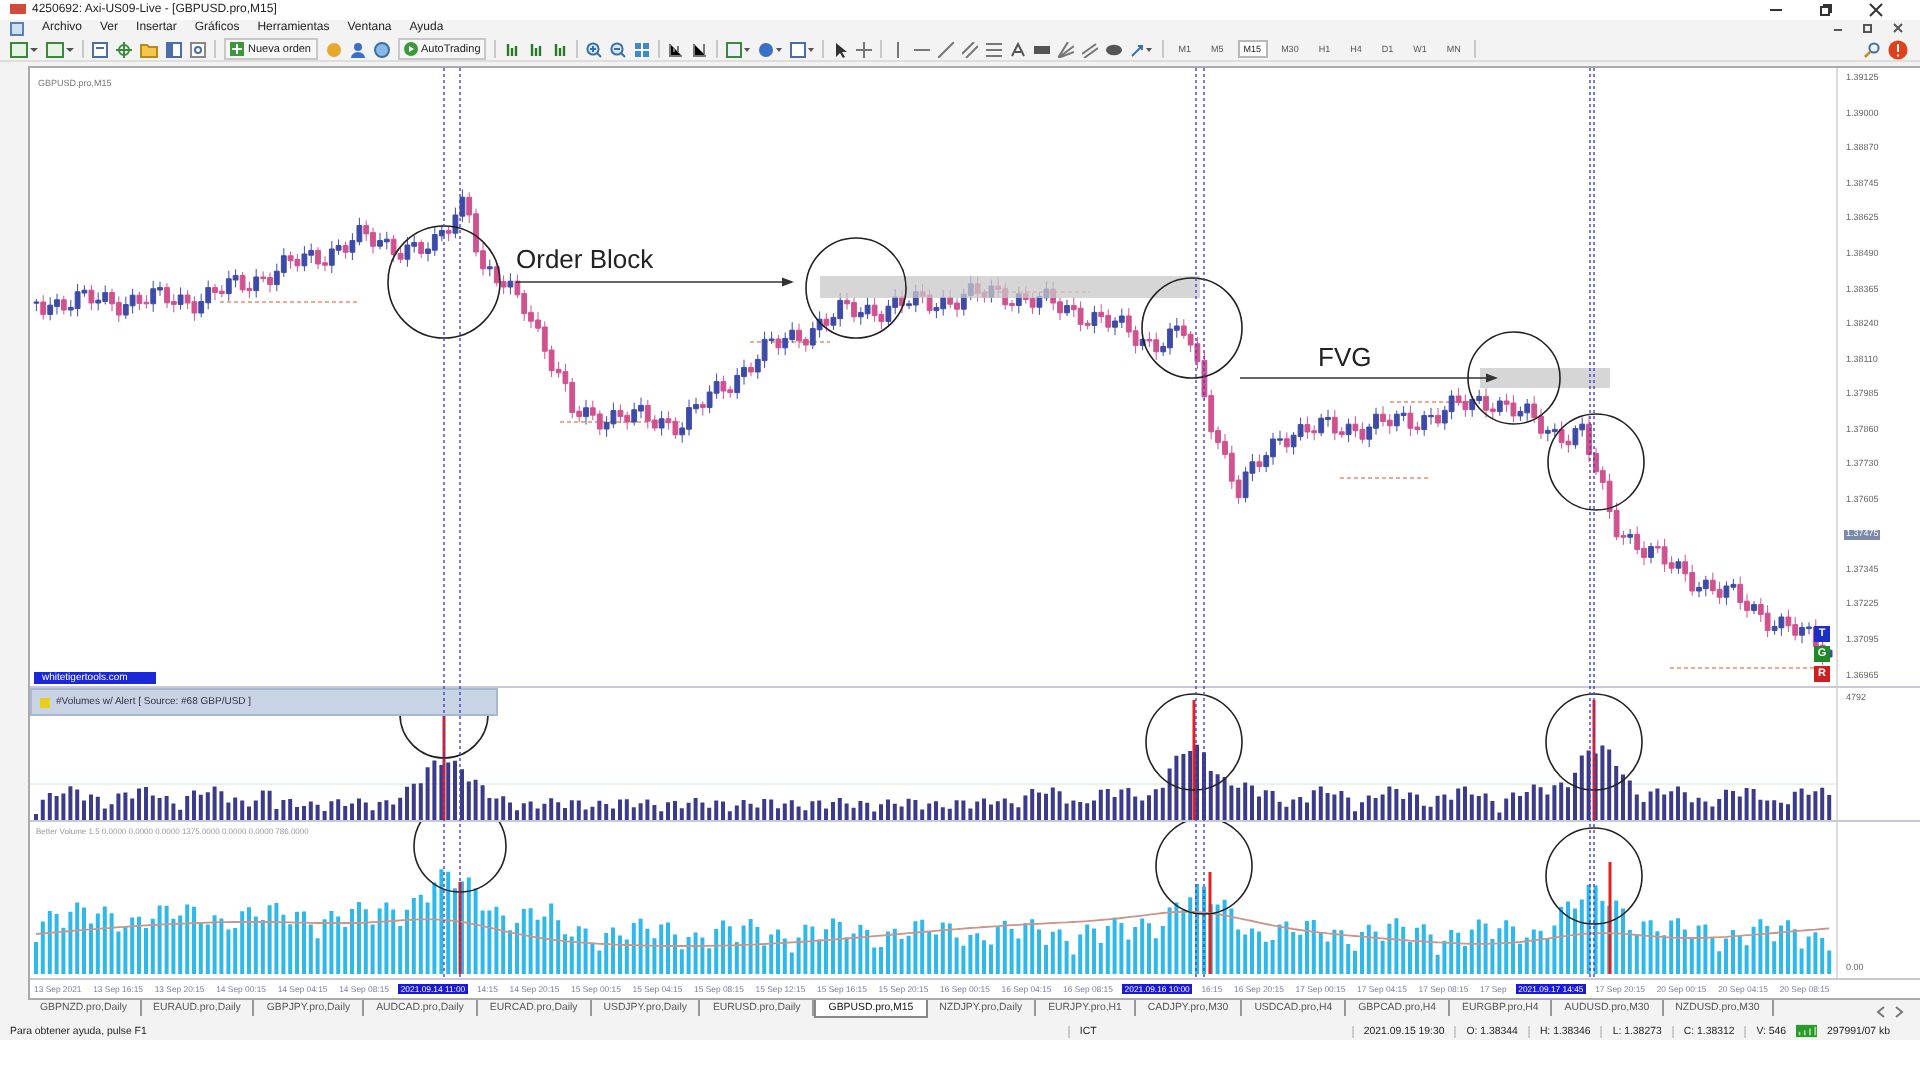 The image size is (1920, 1080). What do you see at coordinates (946, 49) in the screenshot?
I see `trend-line-icon` at bounding box center [946, 49].